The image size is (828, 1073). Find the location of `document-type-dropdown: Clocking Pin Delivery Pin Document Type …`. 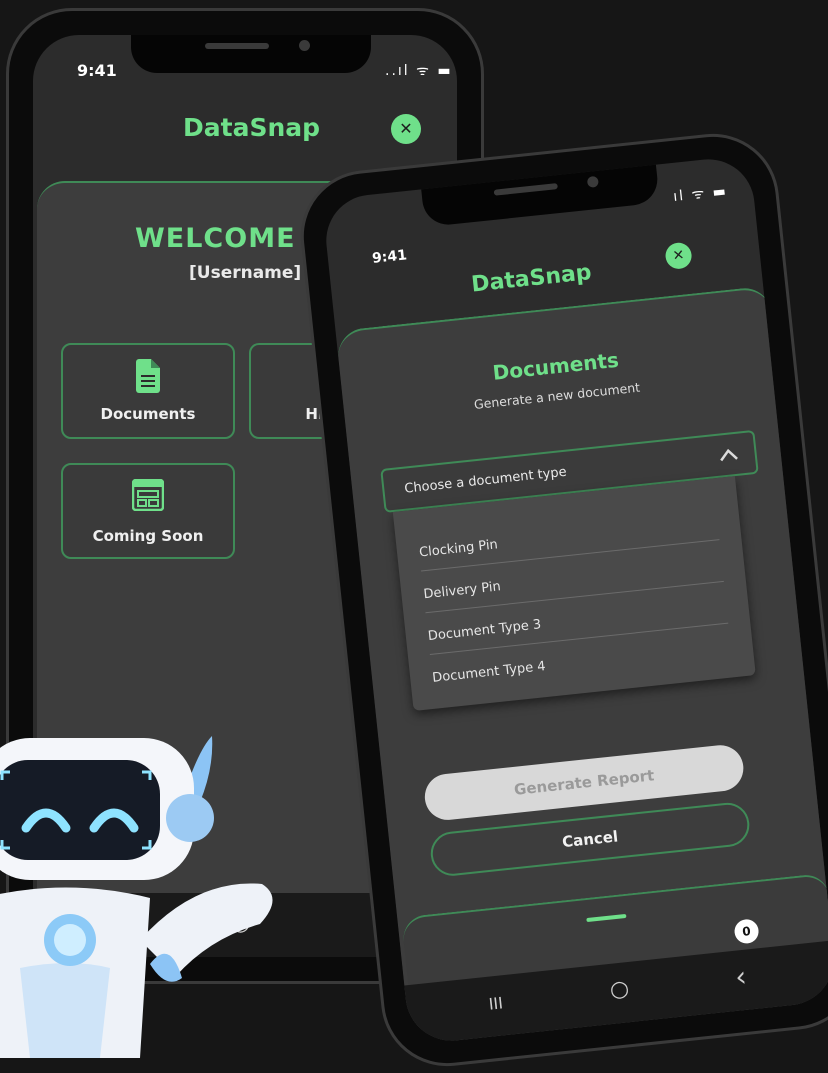

document-type-dropdown: Clocking Pin Delivery Pin Document Type … is located at coordinates (574, 593).